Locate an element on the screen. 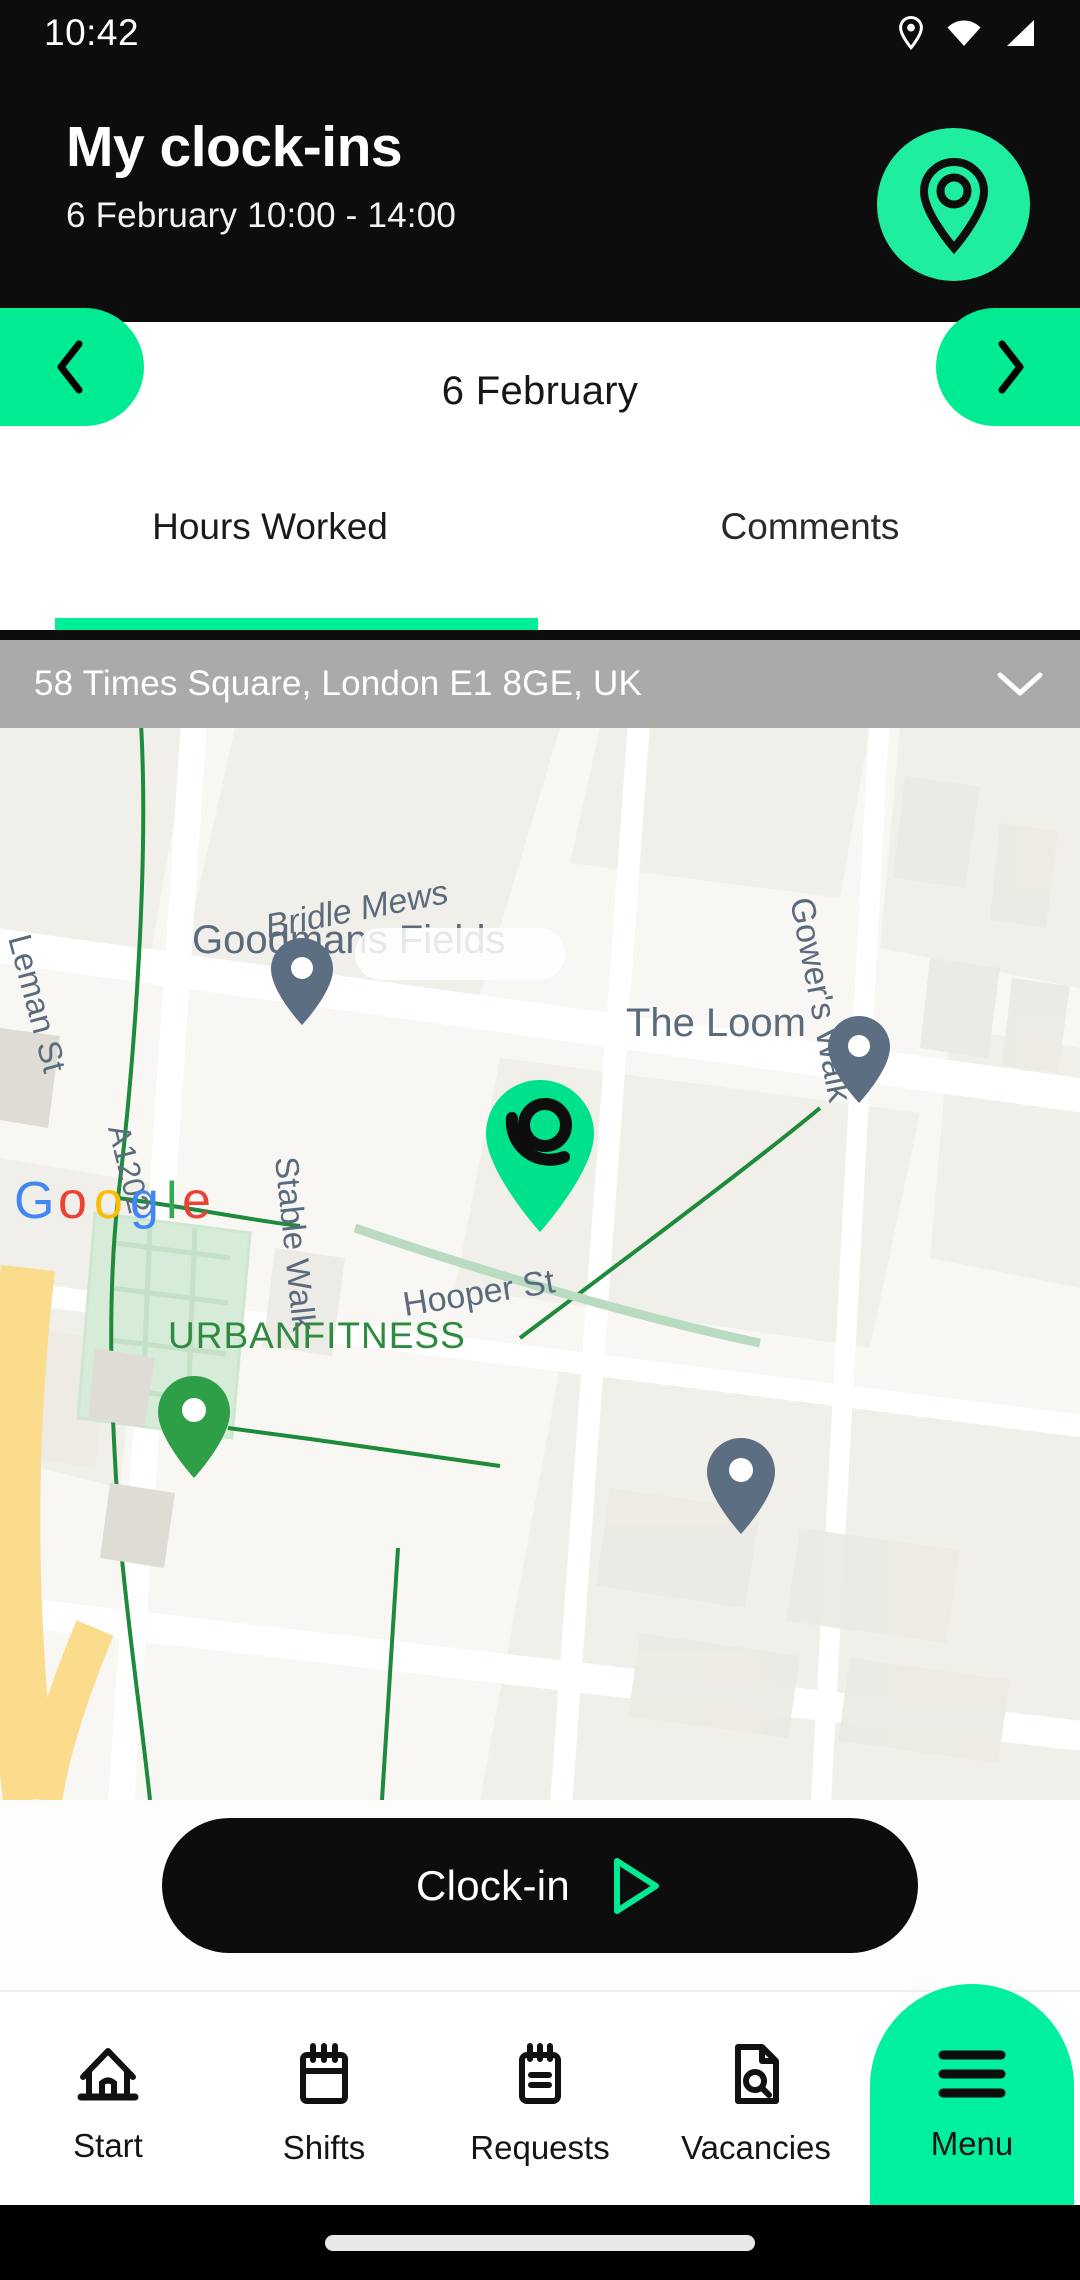 The width and height of the screenshot is (1080, 2280). location-fab-button is located at coordinates (953, 204).